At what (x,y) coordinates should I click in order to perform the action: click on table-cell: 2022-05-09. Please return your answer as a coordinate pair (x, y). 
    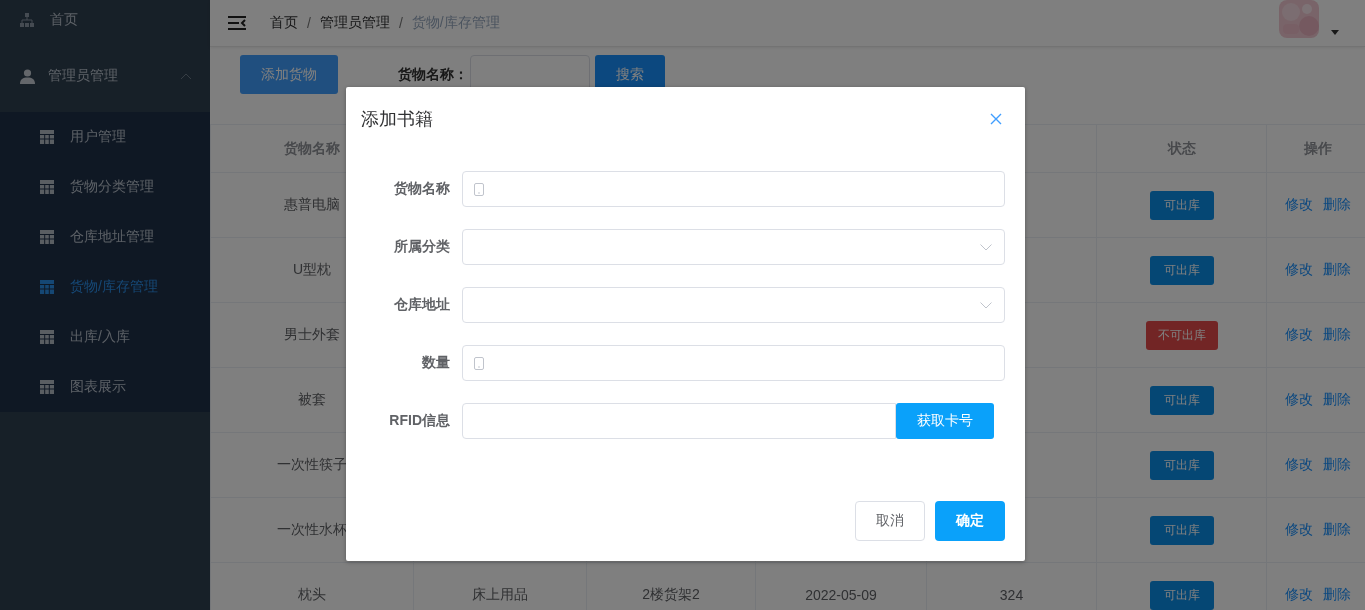
    Looking at the image, I should click on (841, 595).